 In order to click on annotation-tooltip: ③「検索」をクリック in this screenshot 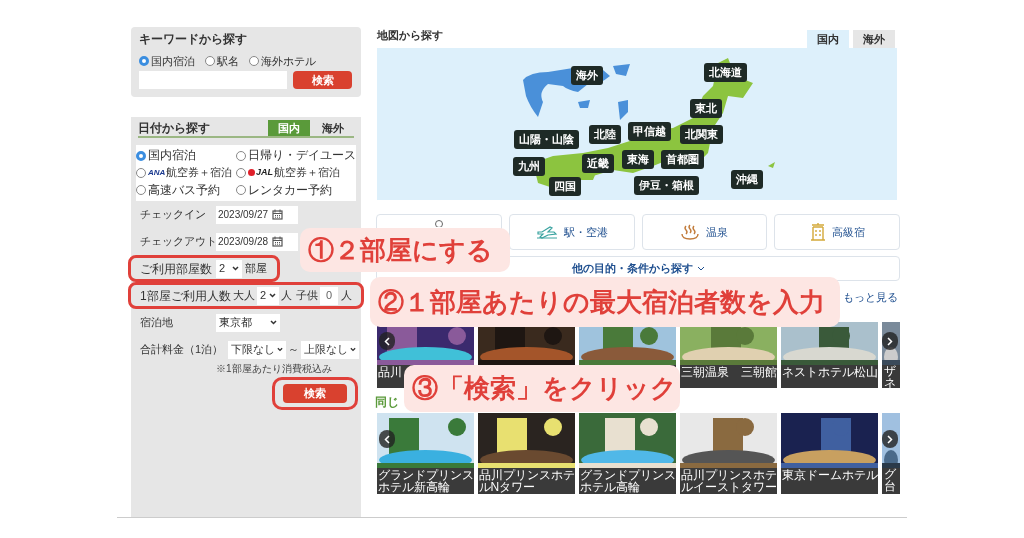, I will do `click(542, 388)`.